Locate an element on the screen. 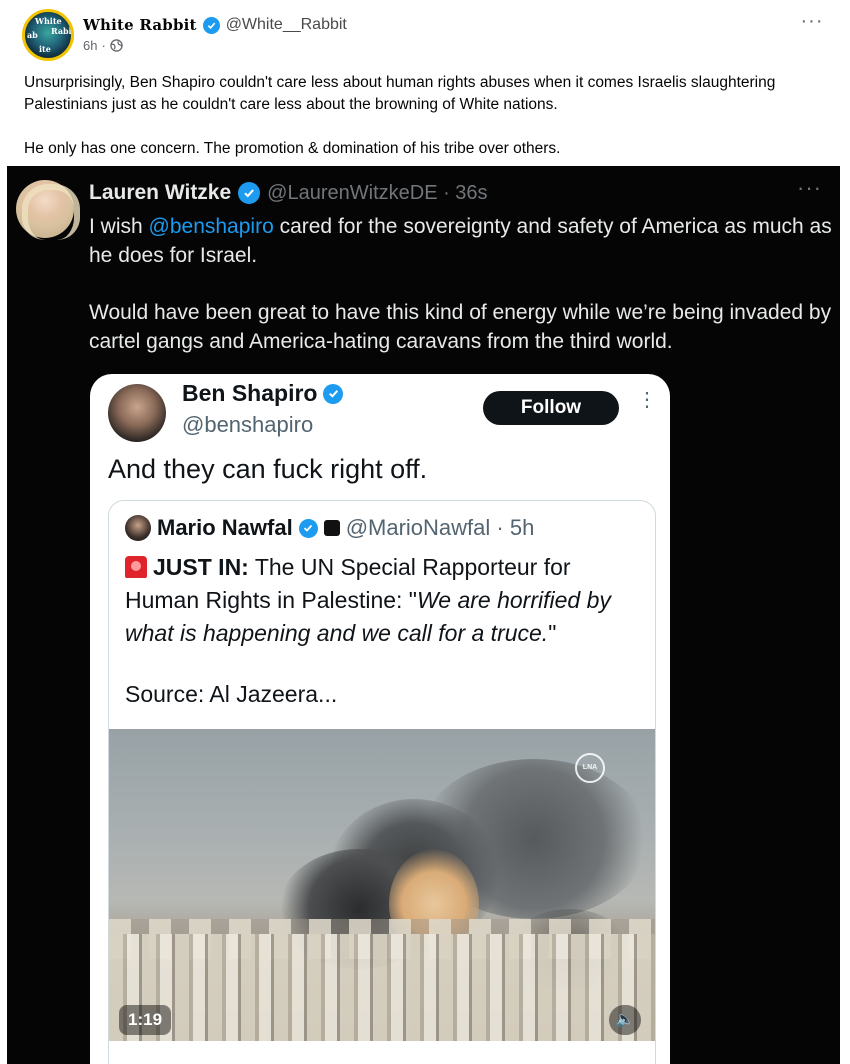  video-logo: LNA is located at coordinates (590, 768).